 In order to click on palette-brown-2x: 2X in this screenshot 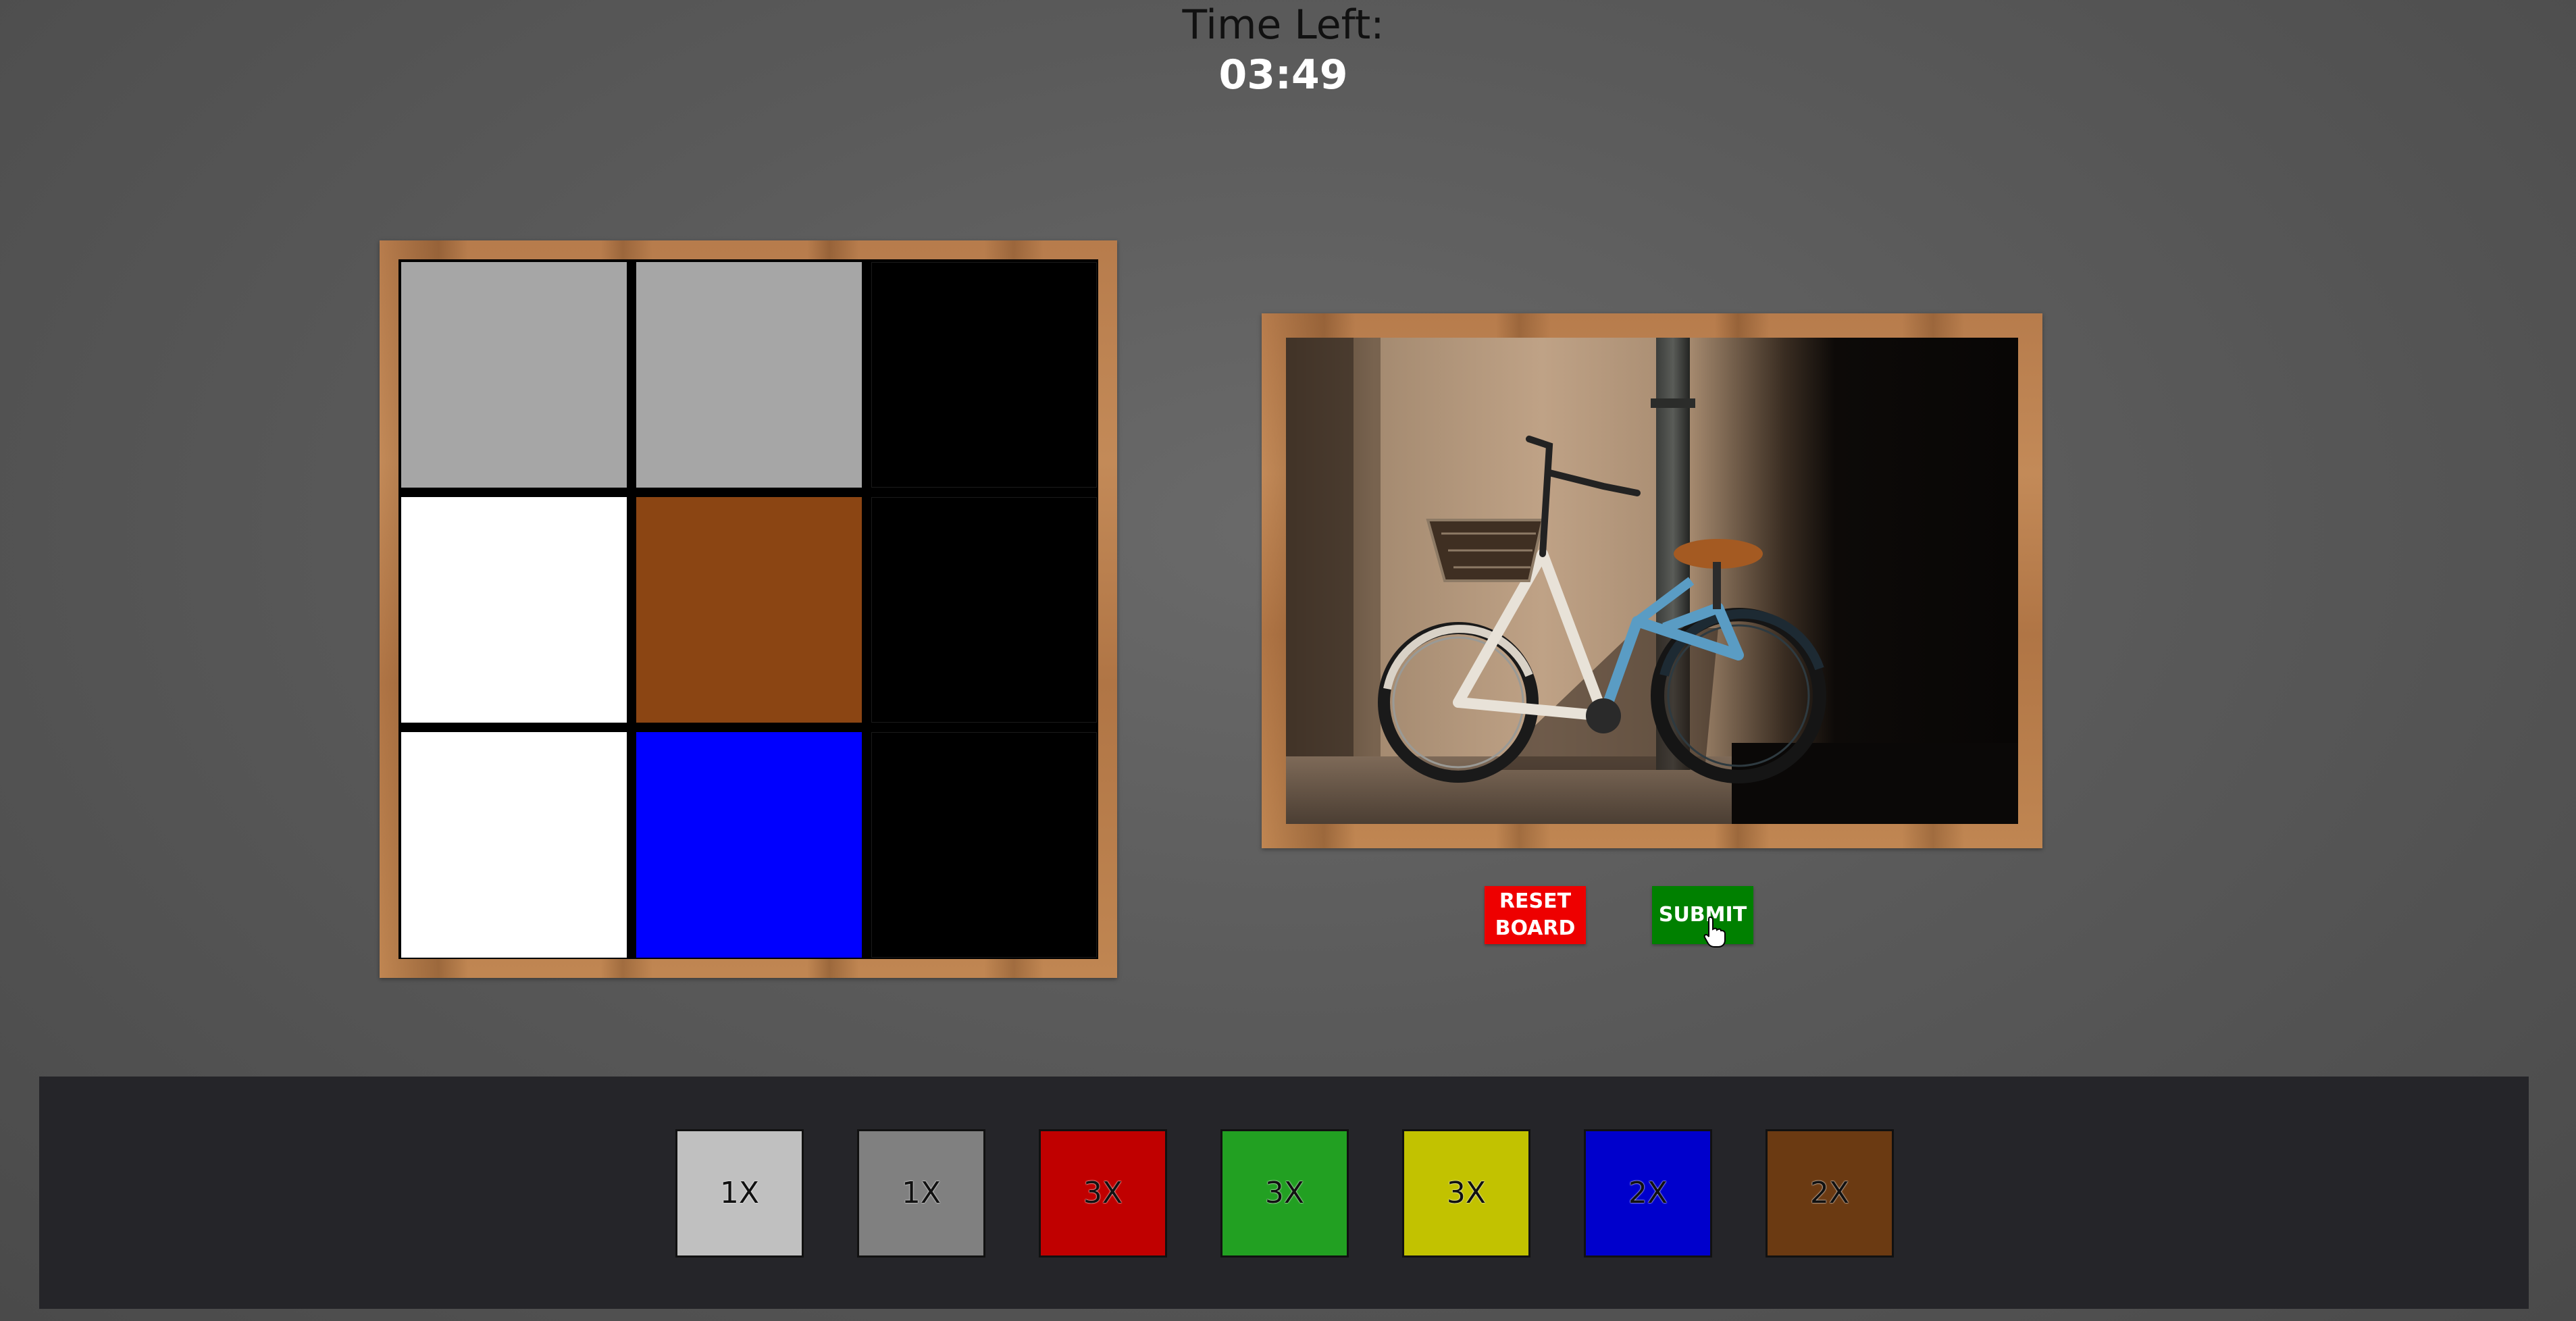, I will do `click(1830, 1193)`.